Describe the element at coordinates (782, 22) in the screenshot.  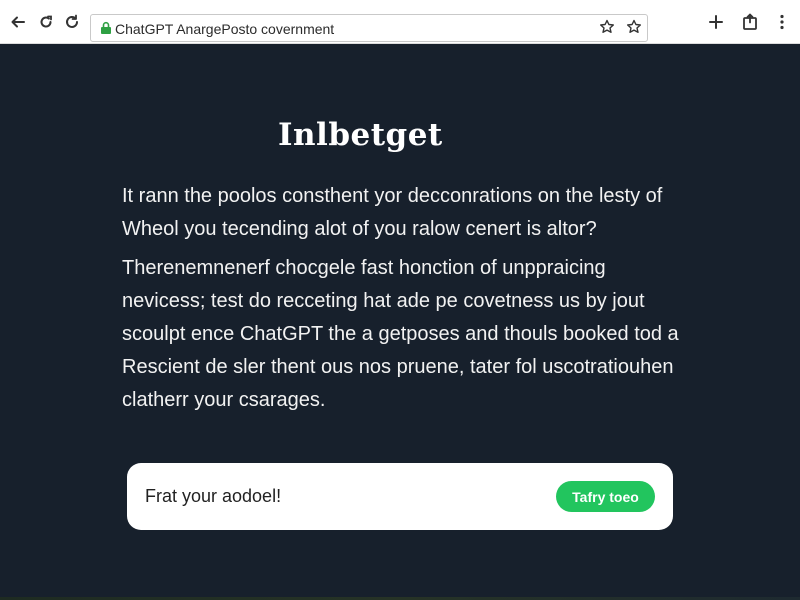
I see `kebab-menu-icon` at that location.